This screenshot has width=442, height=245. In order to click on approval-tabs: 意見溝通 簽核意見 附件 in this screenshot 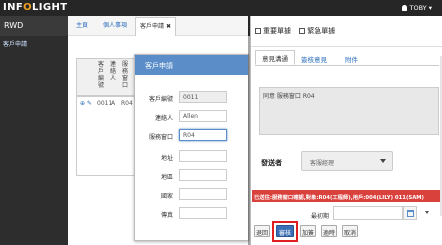, I will do `click(347, 58)`.